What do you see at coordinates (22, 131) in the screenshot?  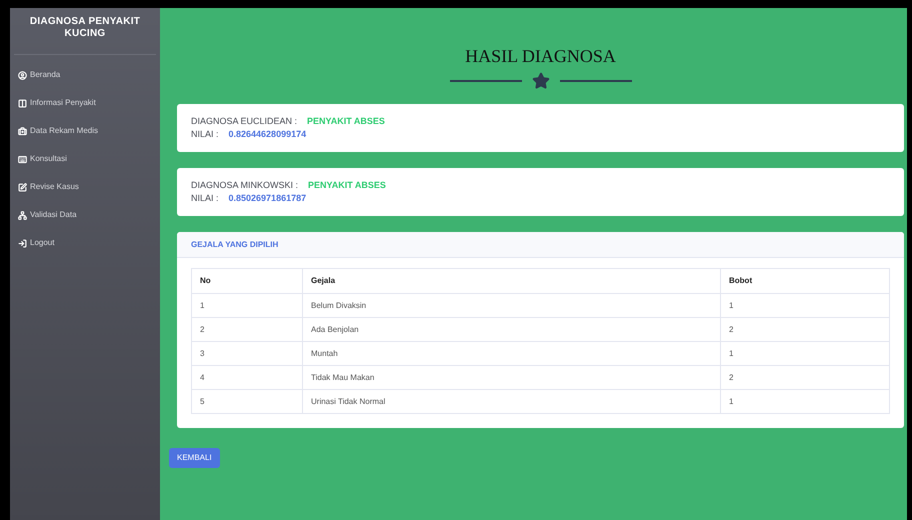 I see `briefcase-icon` at bounding box center [22, 131].